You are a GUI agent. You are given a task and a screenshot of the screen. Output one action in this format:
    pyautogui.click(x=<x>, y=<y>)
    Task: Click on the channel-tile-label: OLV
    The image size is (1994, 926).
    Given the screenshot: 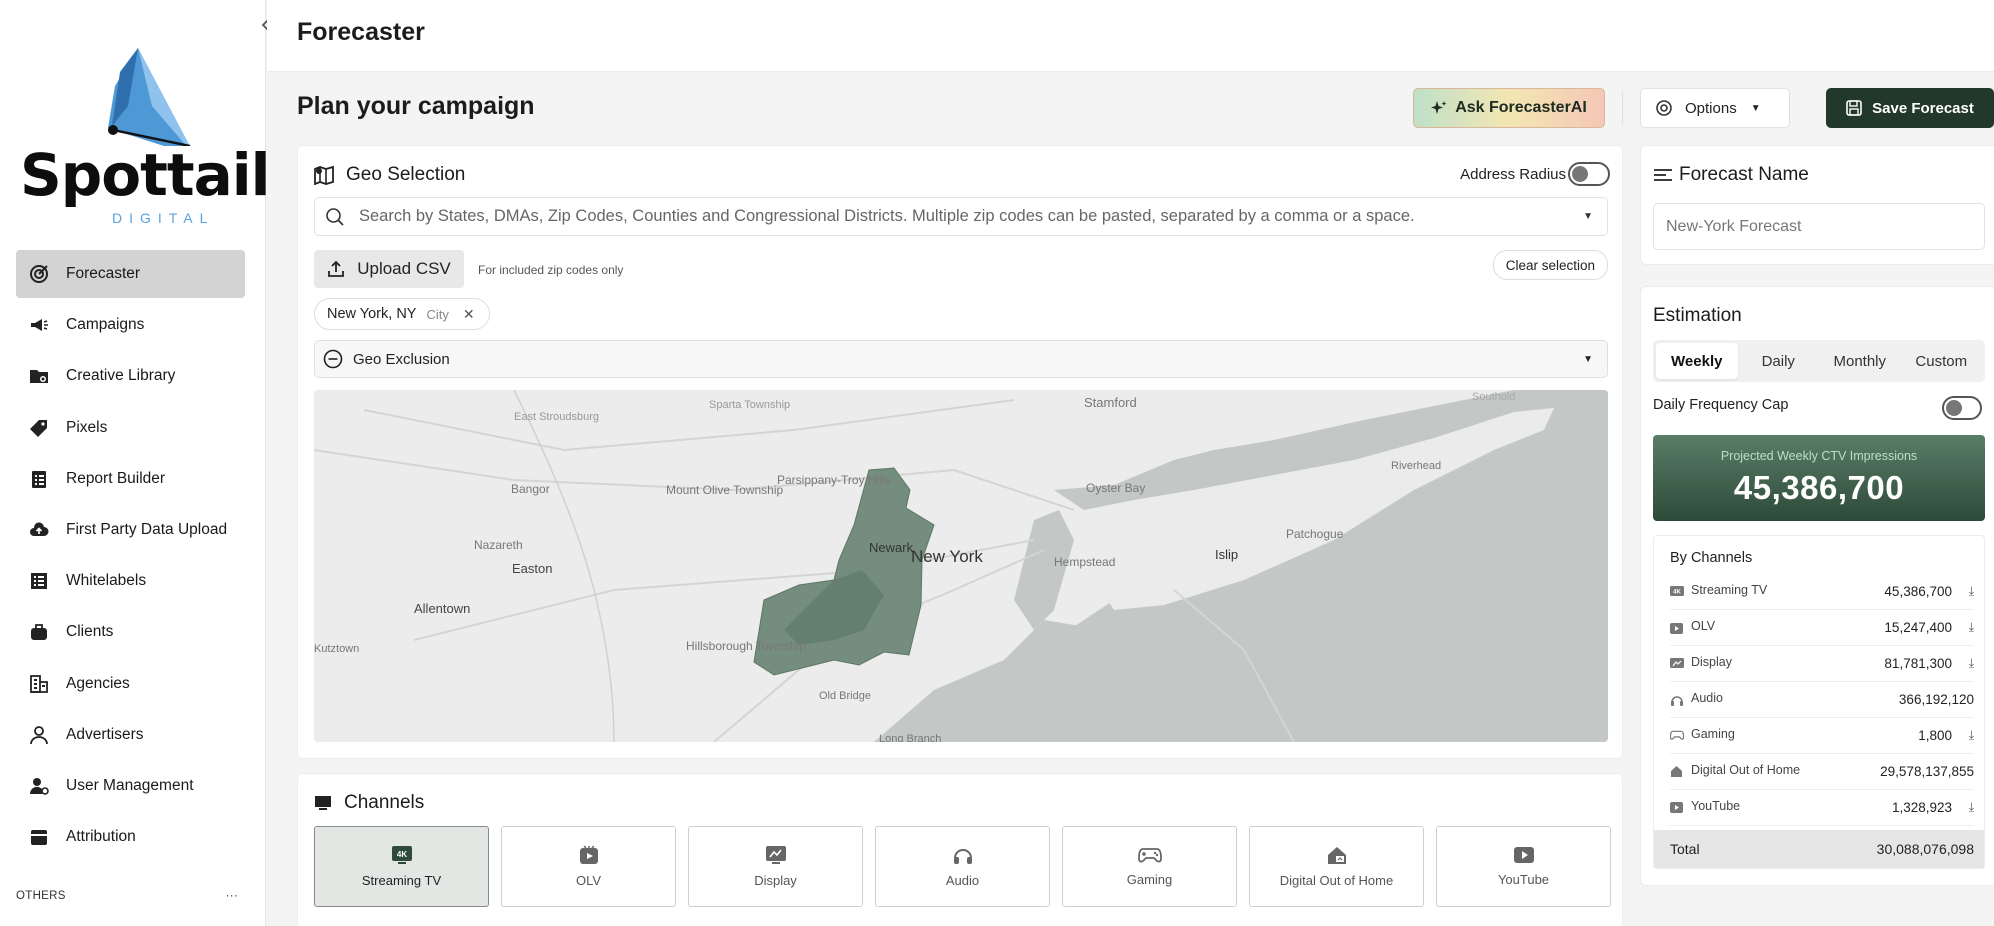 What is the action you would take?
    pyautogui.click(x=588, y=880)
    